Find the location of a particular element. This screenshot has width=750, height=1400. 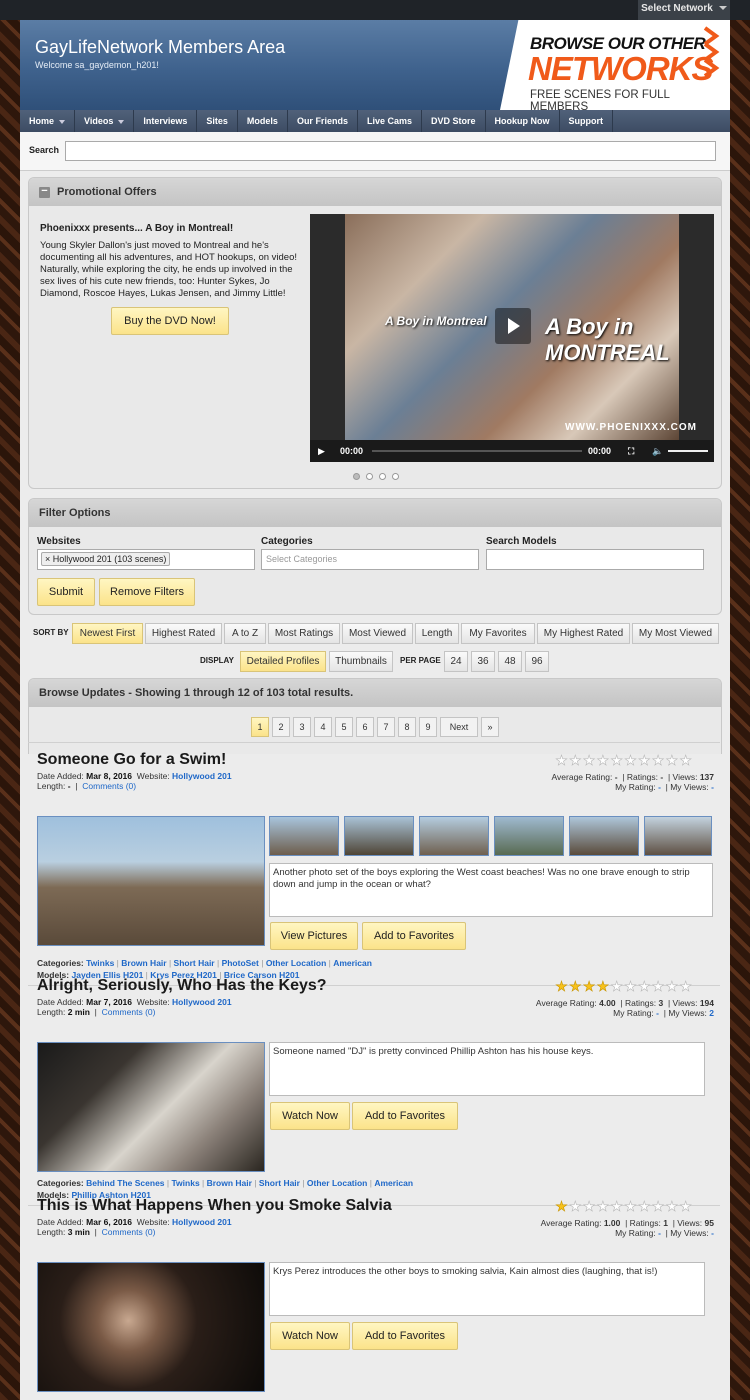

page-3: 3 is located at coordinates (302, 727).